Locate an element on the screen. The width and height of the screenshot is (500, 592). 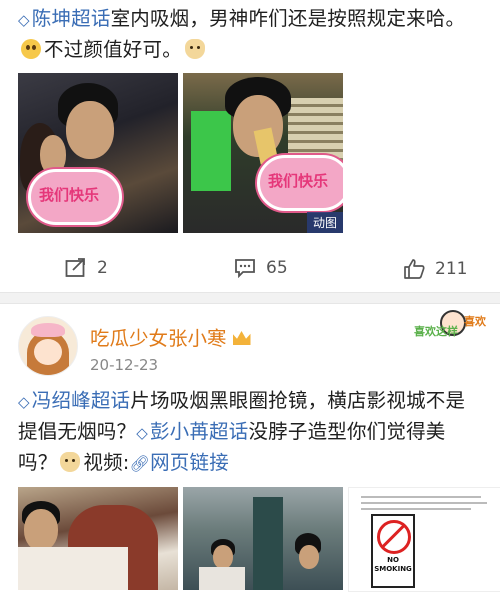
topic-link-chenkun: ◇ 陈坤超话 is located at coordinates (64, 18).